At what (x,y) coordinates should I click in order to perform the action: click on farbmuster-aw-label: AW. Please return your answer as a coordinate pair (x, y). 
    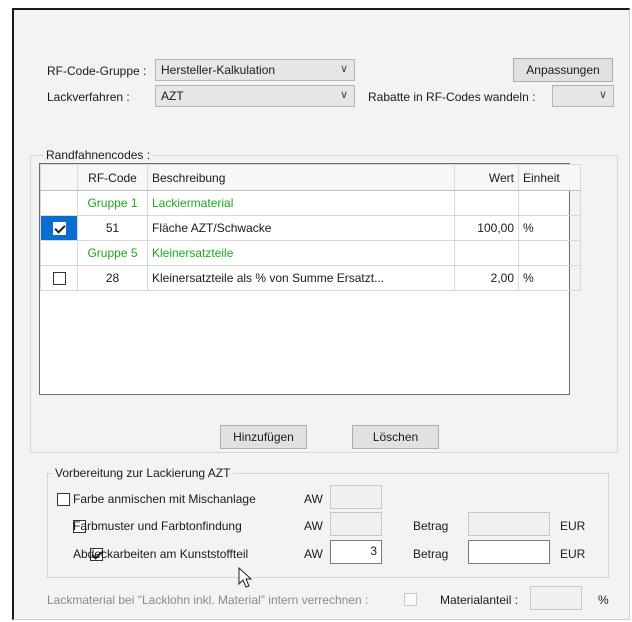
    Looking at the image, I should click on (313, 526).